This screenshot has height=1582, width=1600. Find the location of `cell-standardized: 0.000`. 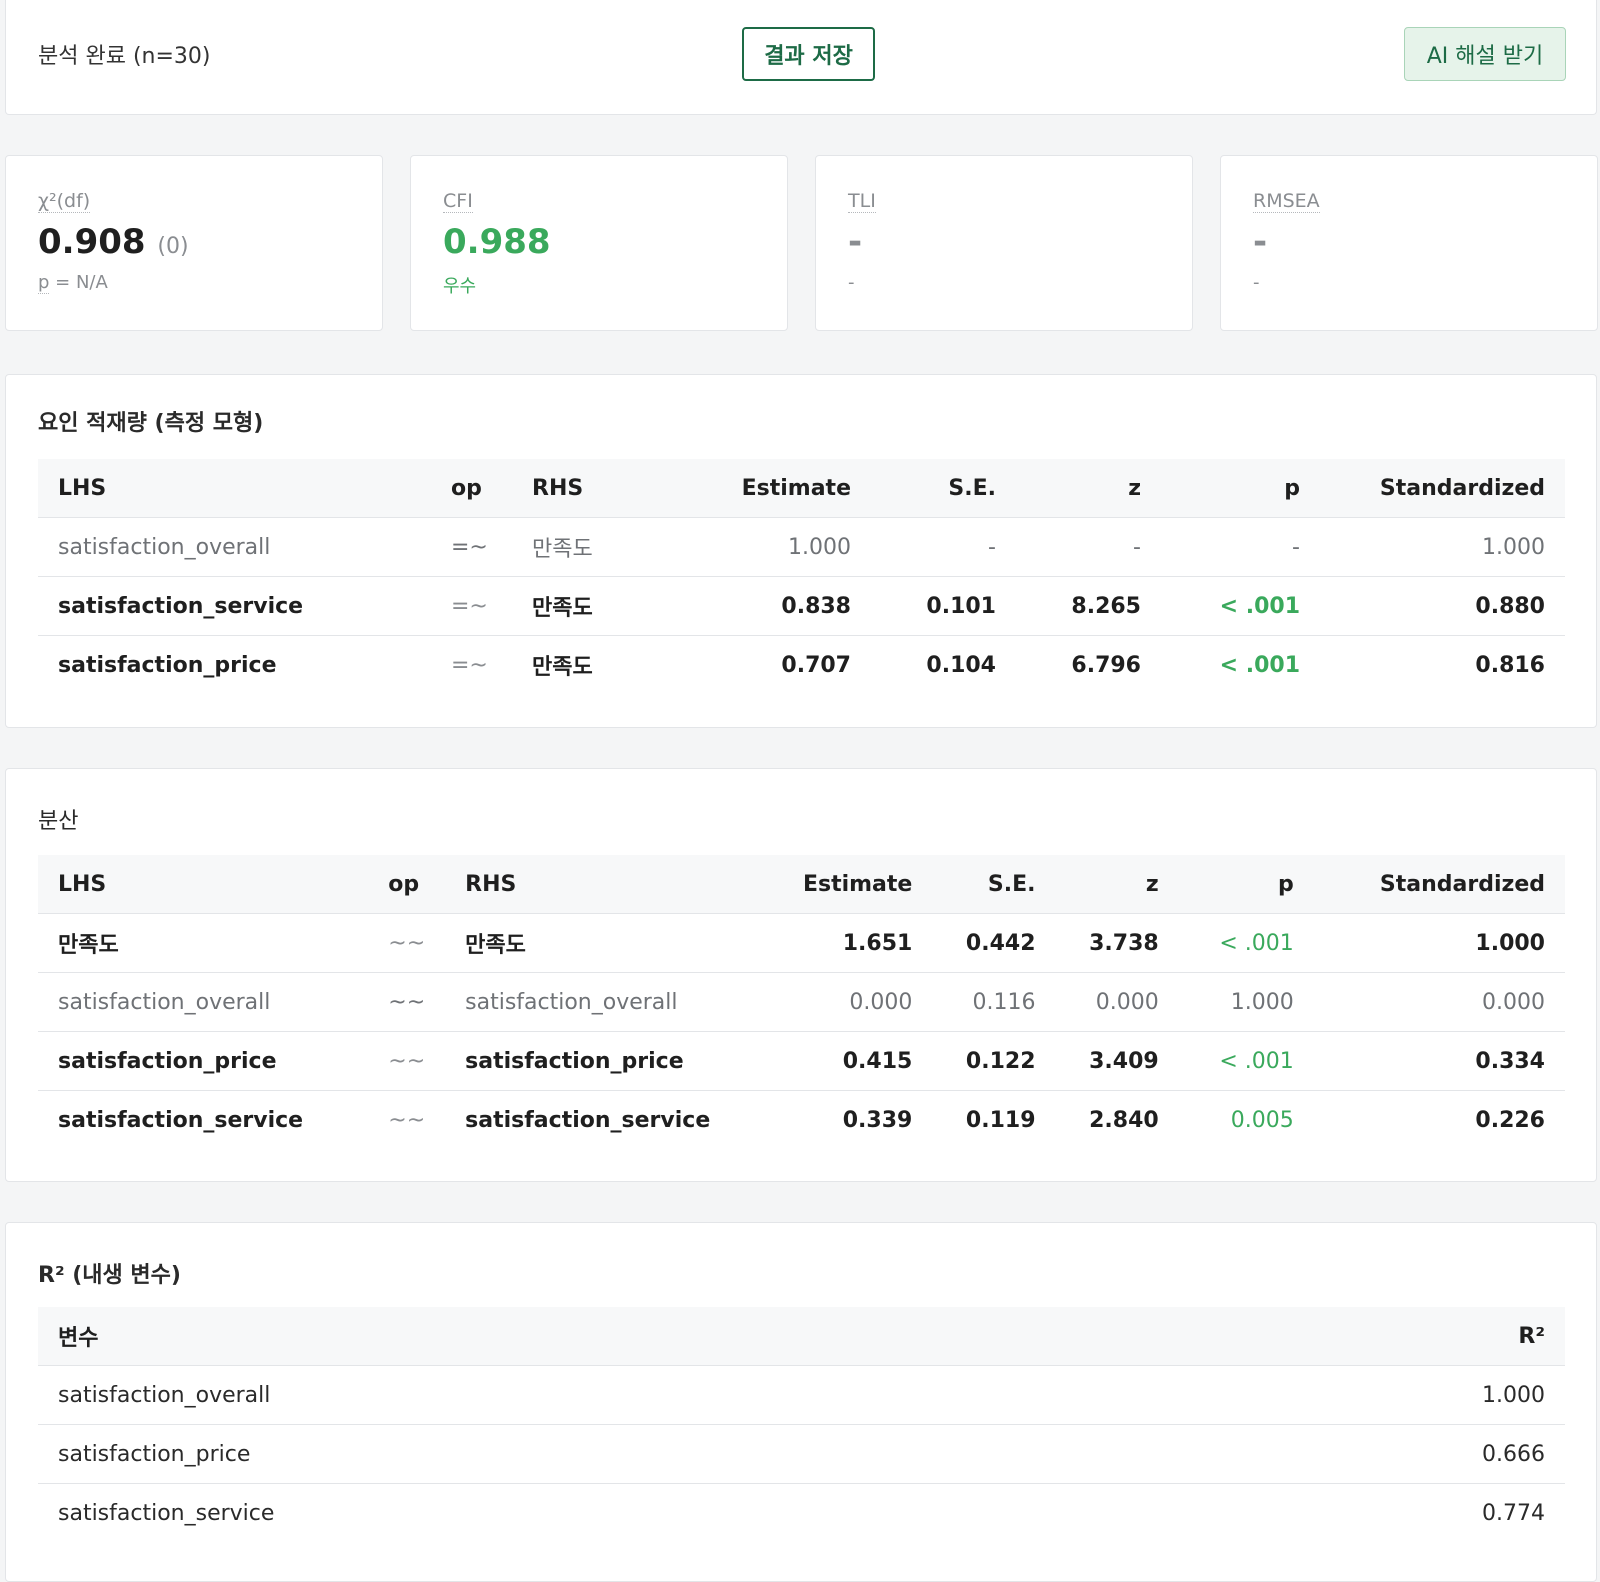

cell-standardized: 0.000 is located at coordinates (1439, 1002).